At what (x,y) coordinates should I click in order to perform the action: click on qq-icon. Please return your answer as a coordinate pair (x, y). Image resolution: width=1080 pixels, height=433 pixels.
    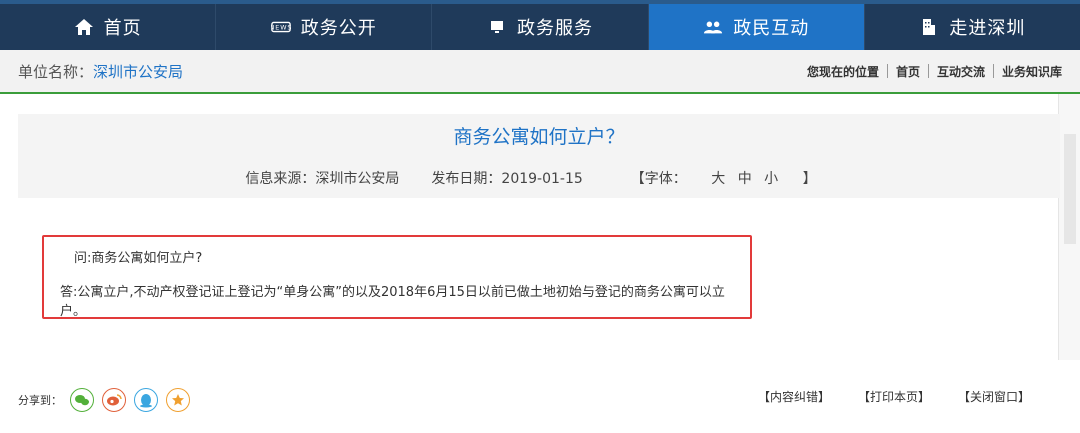
    Looking at the image, I should click on (146, 400).